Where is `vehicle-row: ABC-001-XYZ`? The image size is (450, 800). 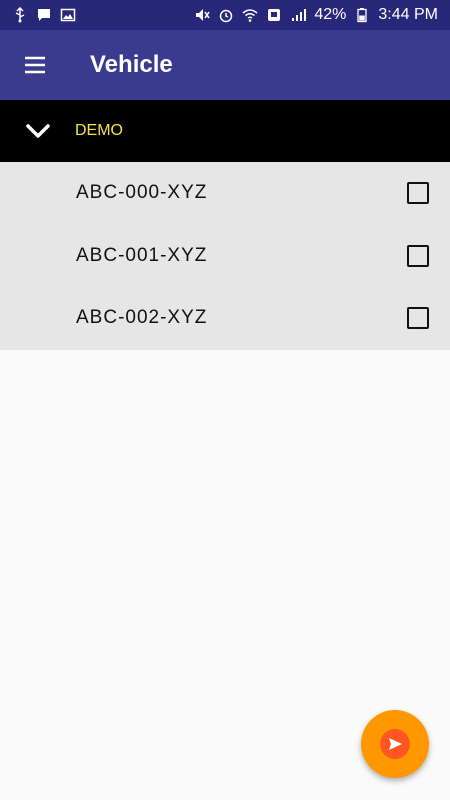
vehicle-row: ABC-001-XYZ is located at coordinates (225, 256).